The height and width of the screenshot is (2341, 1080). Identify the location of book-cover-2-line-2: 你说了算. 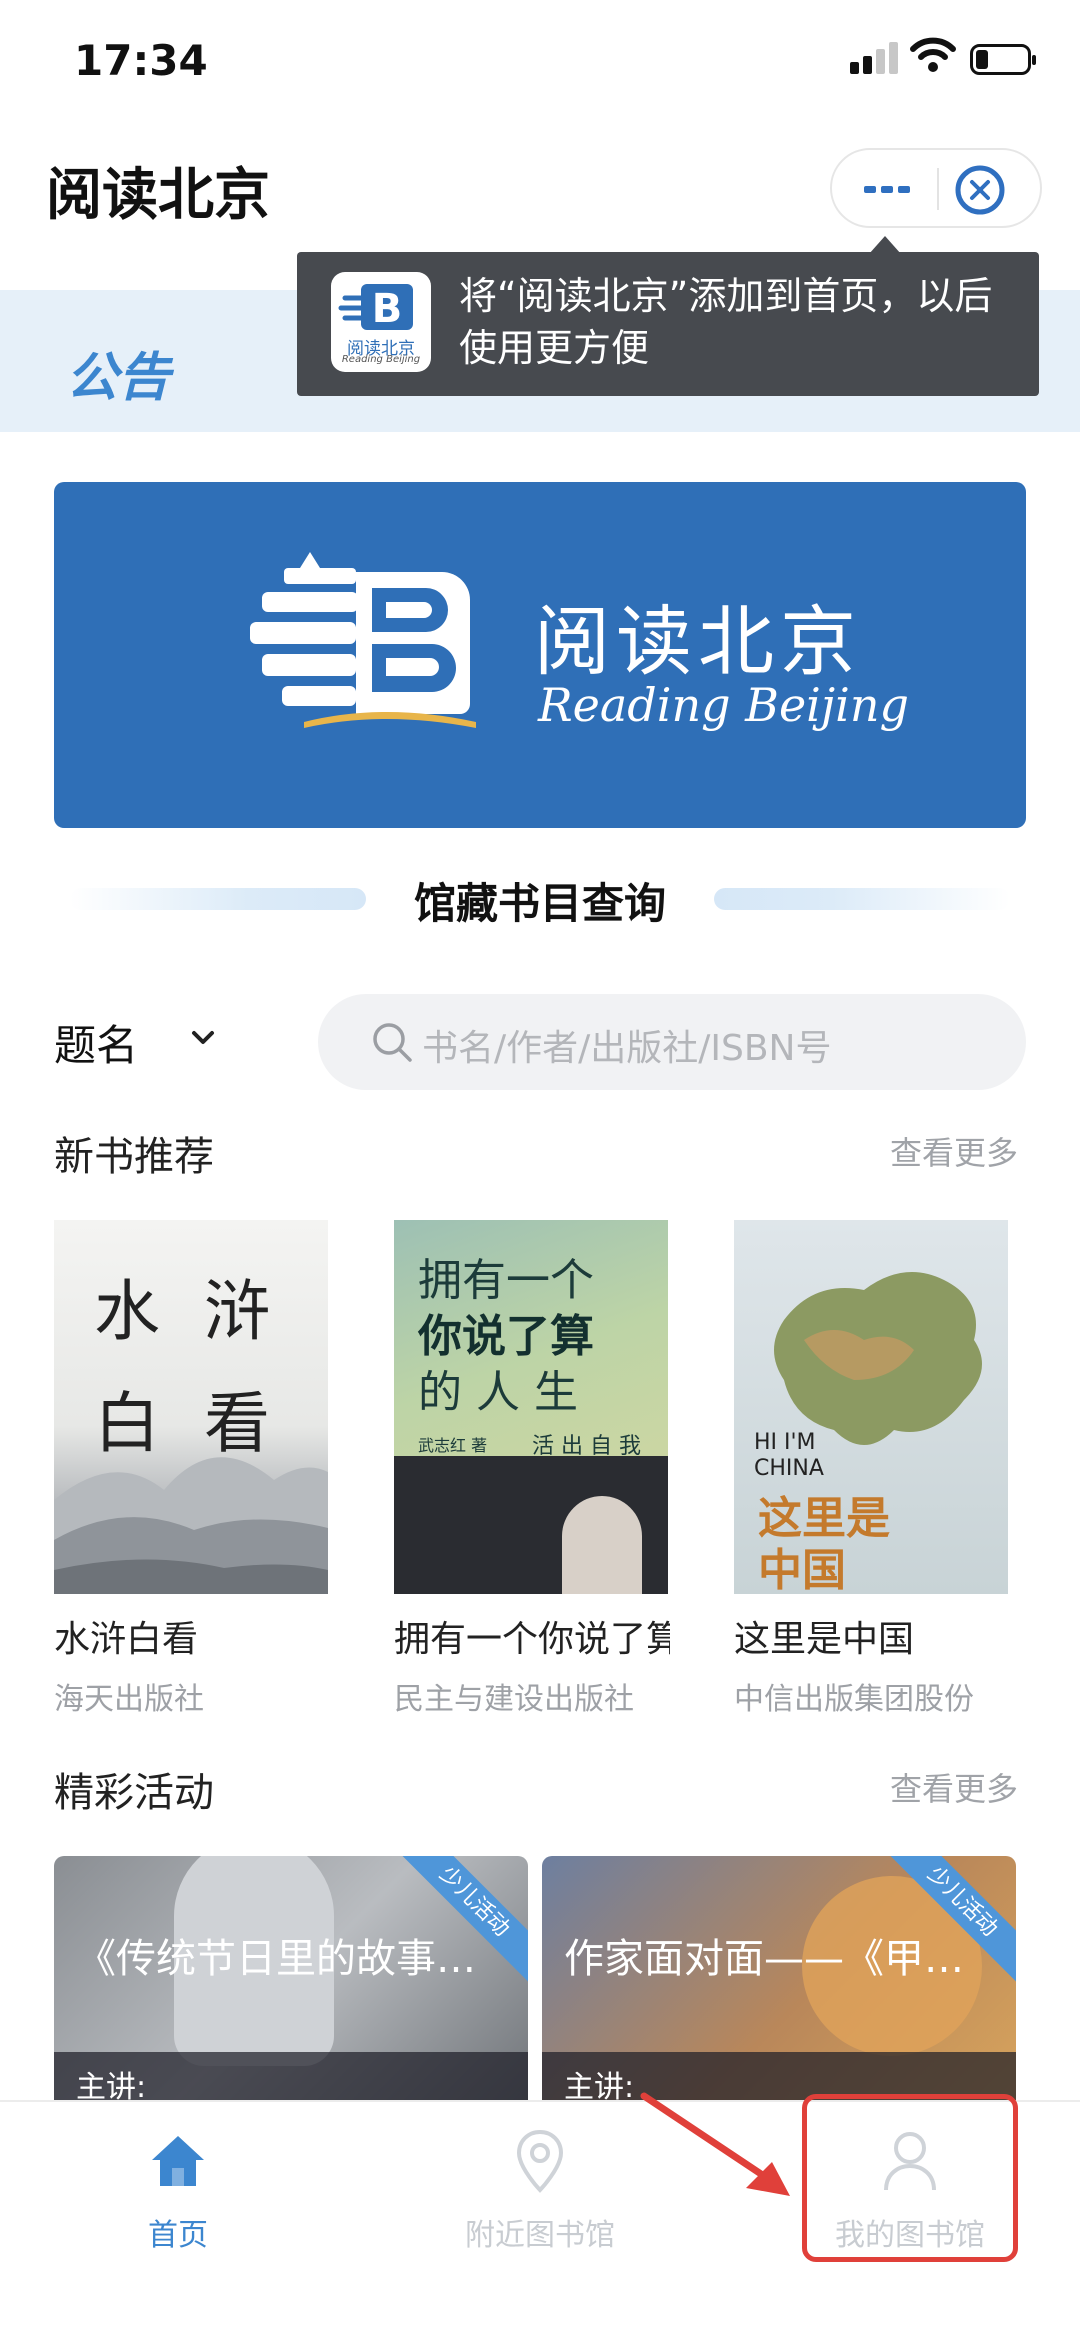
(506, 1336).